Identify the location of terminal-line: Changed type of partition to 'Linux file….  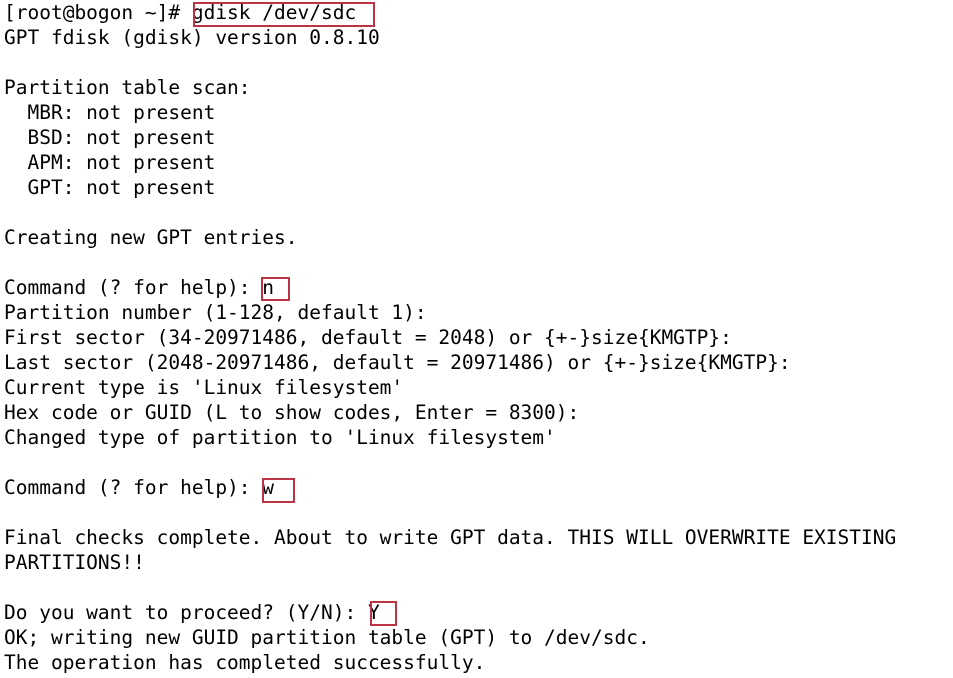
(280, 437).